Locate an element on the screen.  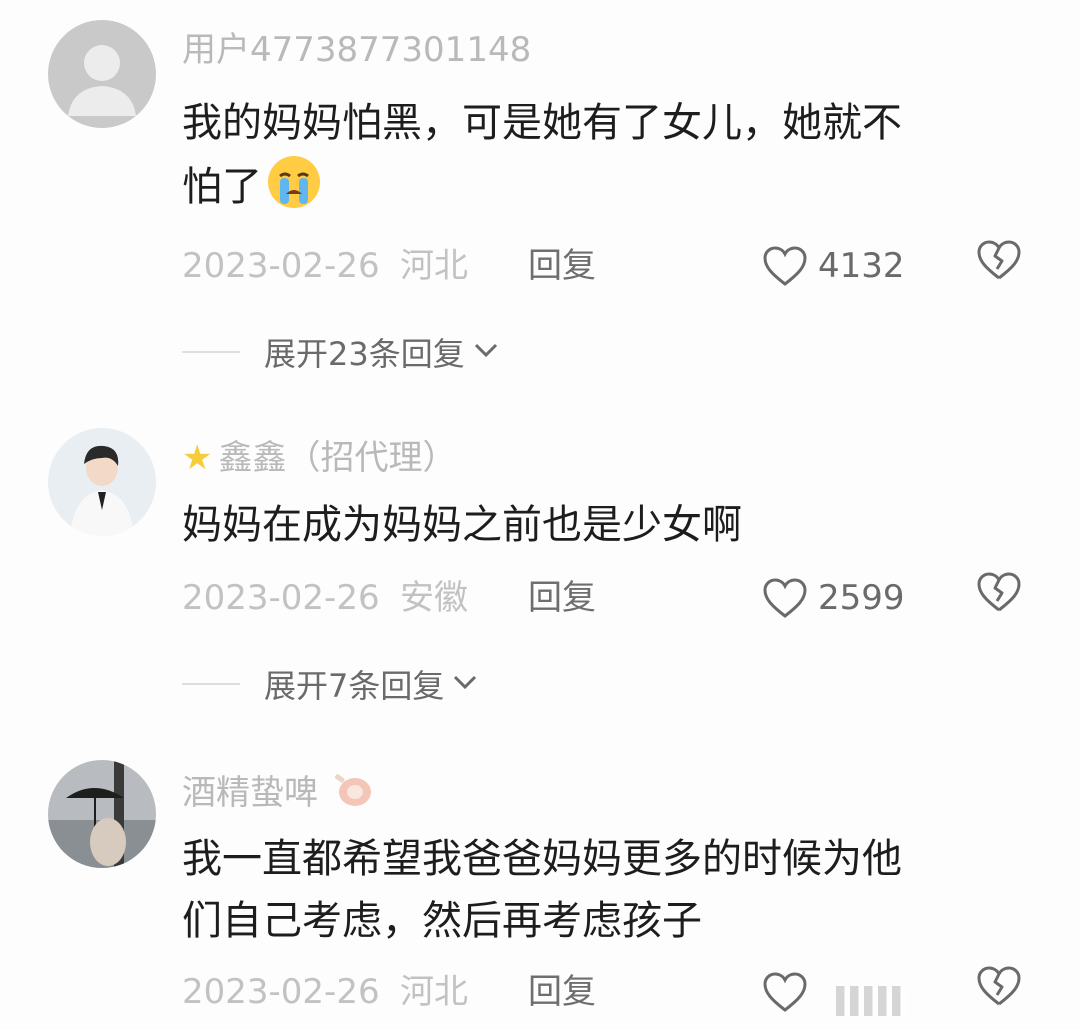
comment-text-line: 们自己考虑，然后再考虑孩子 is located at coordinates (442, 921).